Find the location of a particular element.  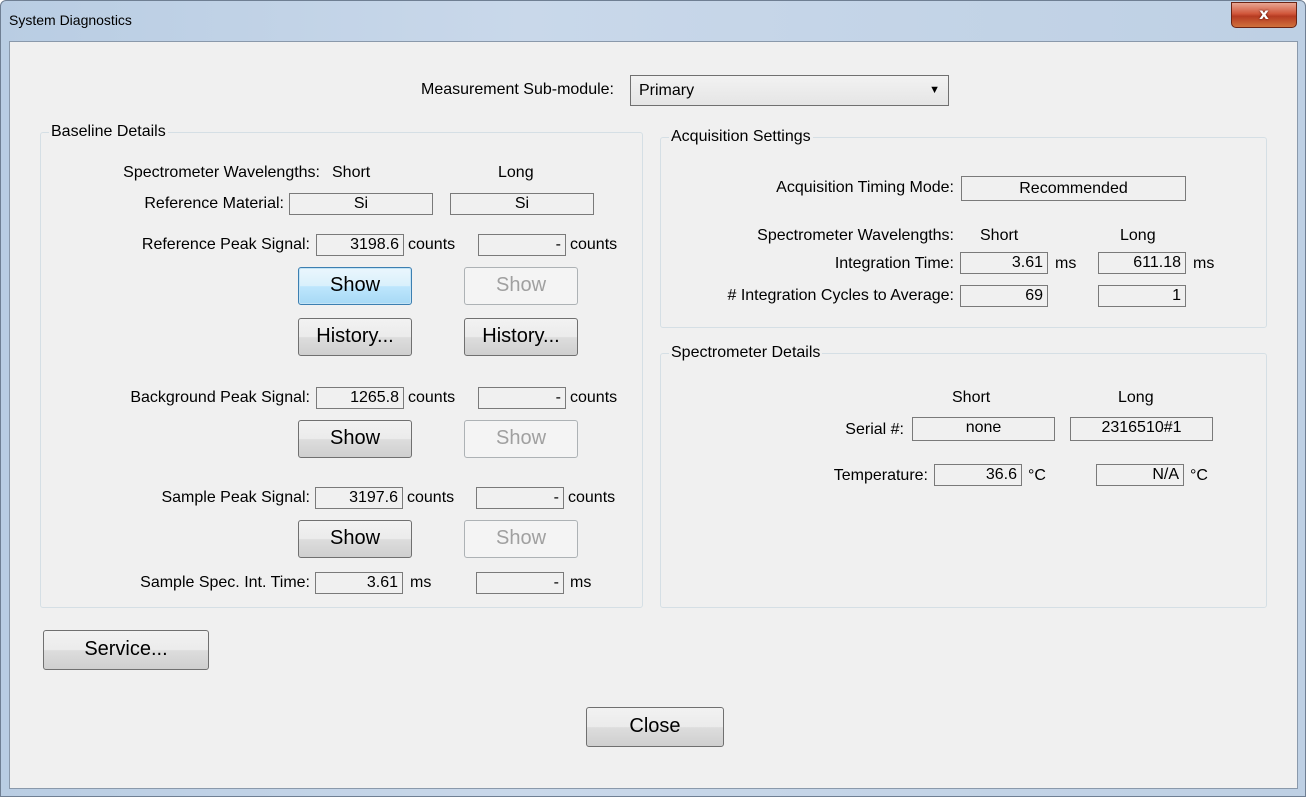

baseline-short-header: Short is located at coordinates (351, 172).